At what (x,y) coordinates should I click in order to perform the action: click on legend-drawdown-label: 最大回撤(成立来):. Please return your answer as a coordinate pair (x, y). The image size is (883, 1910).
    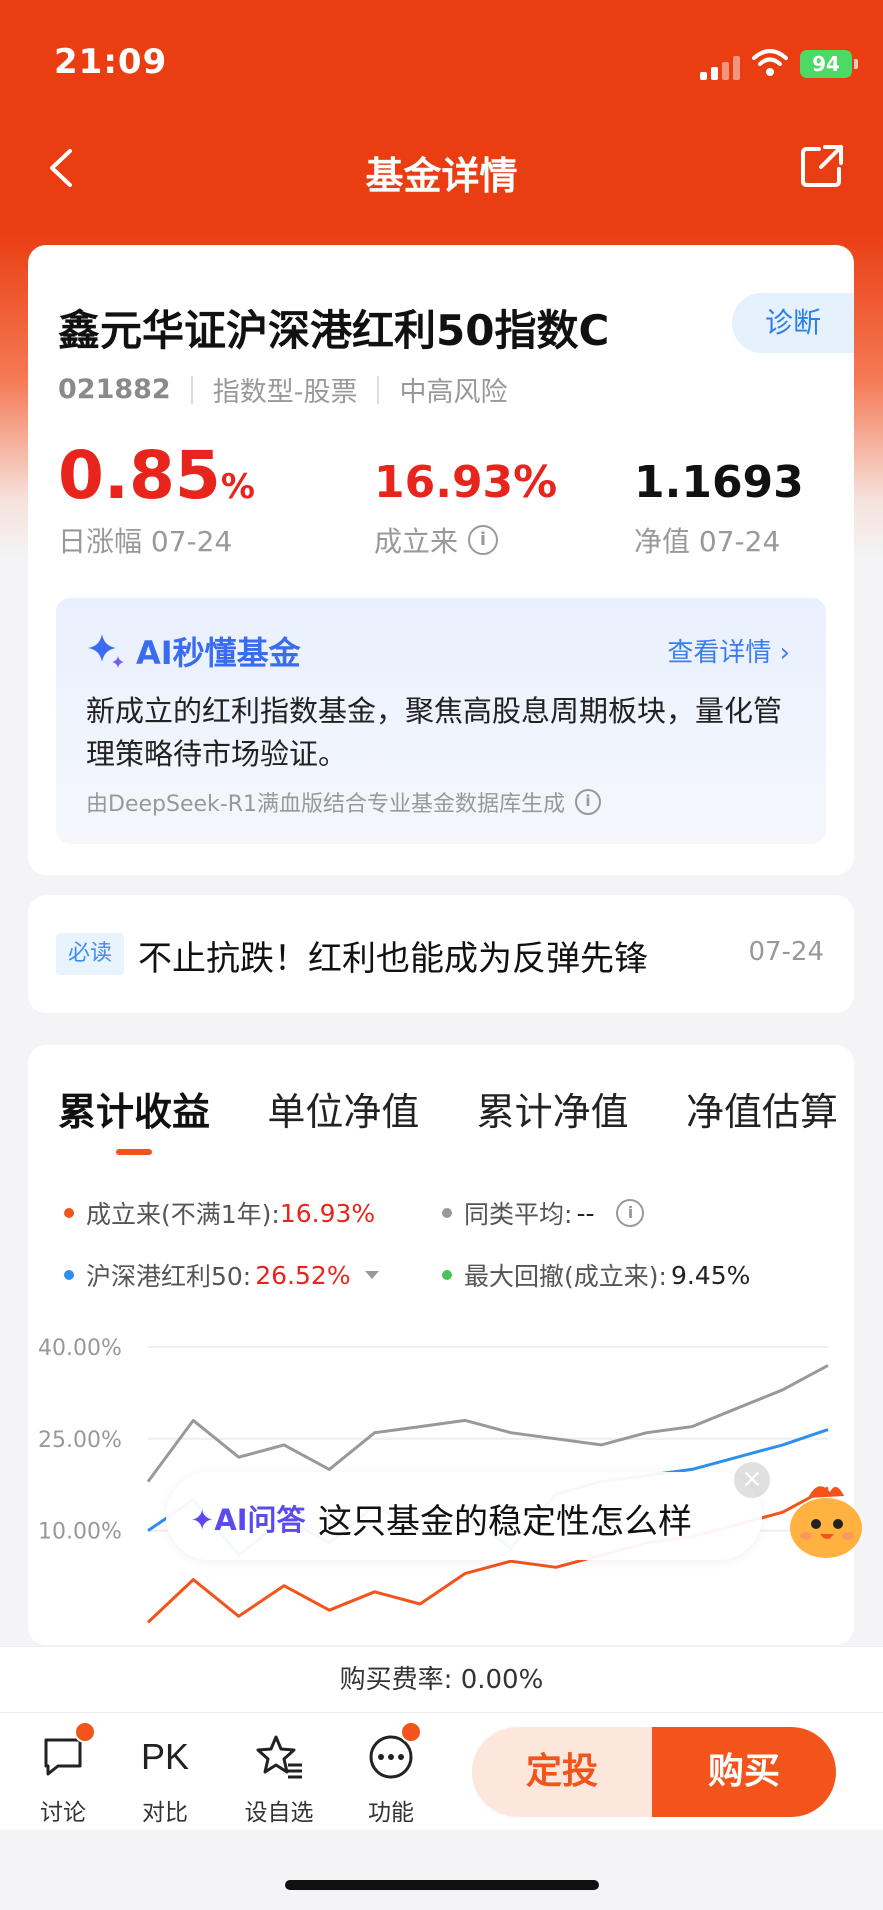
    Looking at the image, I should click on (565, 1276).